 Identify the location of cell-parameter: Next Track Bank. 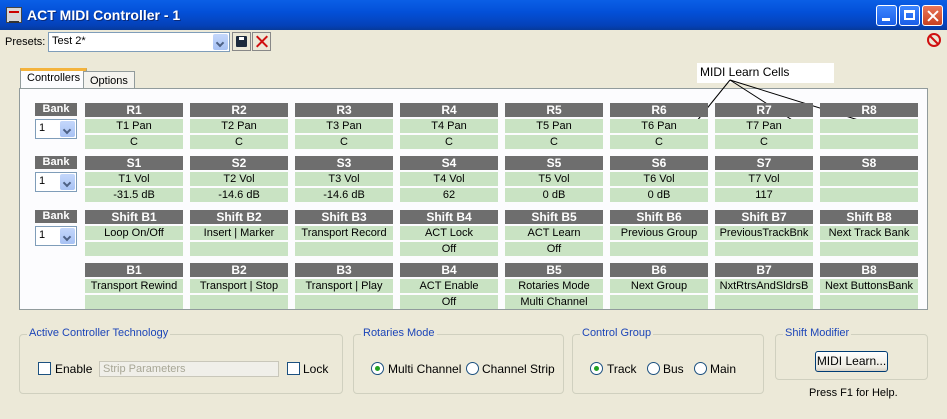
(869, 233).